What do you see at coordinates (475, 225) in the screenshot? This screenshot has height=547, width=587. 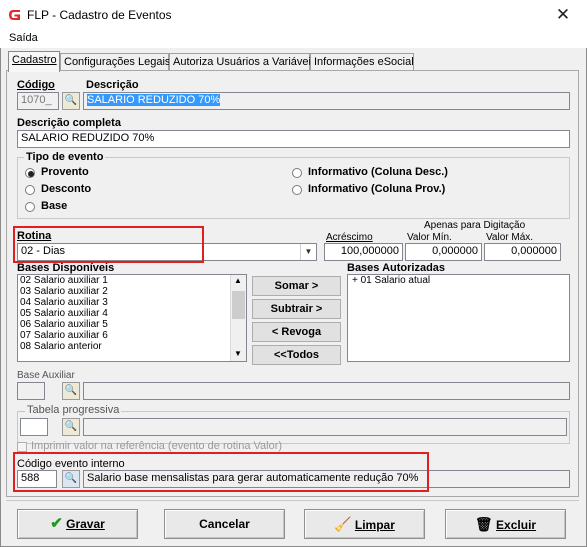 I see `apenas-digitacao-label: Apenas para Digitação` at bounding box center [475, 225].